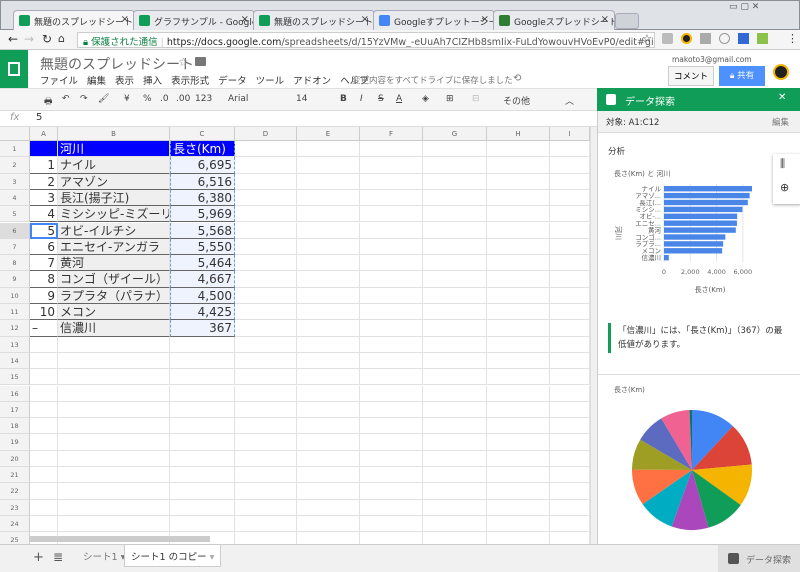 This screenshot has width=800, height=572. Describe the element at coordinates (117, 64) in the screenshot. I see `doc-title: 無題のスプレッドシート` at that location.